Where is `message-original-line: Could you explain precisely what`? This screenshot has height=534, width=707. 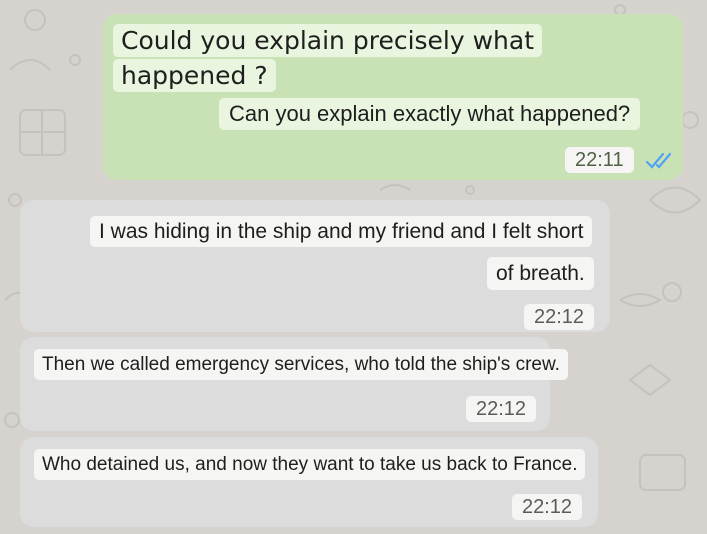 message-original-line: Could you explain precisely what is located at coordinates (328, 40).